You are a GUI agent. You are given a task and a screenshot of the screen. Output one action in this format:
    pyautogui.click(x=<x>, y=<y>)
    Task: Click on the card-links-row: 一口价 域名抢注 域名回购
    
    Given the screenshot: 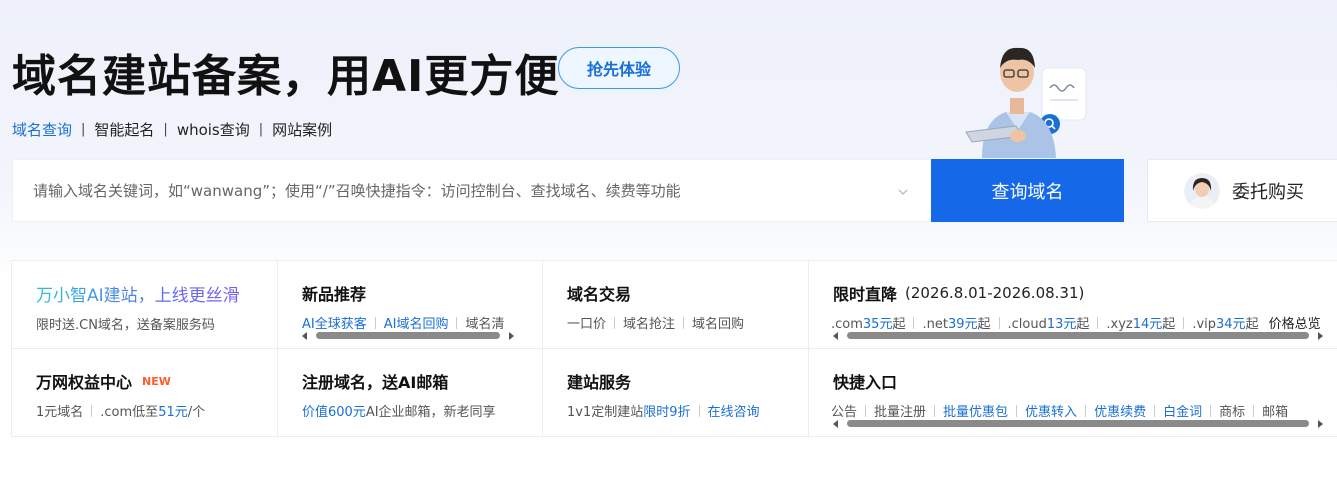 What is the action you would take?
    pyautogui.click(x=687, y=322)
    